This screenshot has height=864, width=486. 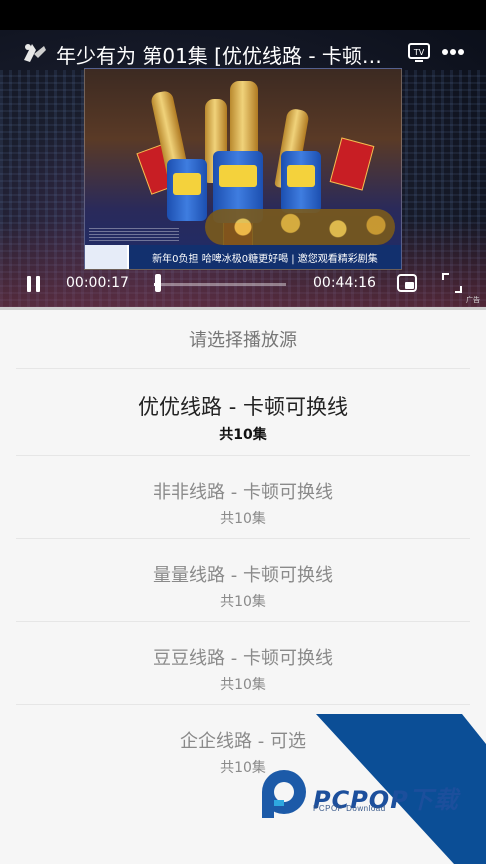 I want to click on current-time: 00:00:17, so click(x=97, y=283).